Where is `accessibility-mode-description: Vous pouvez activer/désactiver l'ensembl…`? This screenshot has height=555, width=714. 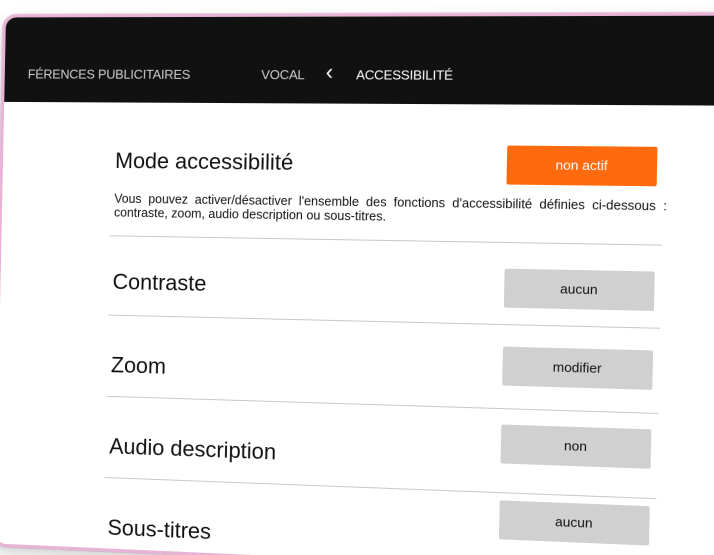 accessibility-mode-description: Vous pouvez activer/désactiver l'ensembl… is located at coordinates (390, 207).